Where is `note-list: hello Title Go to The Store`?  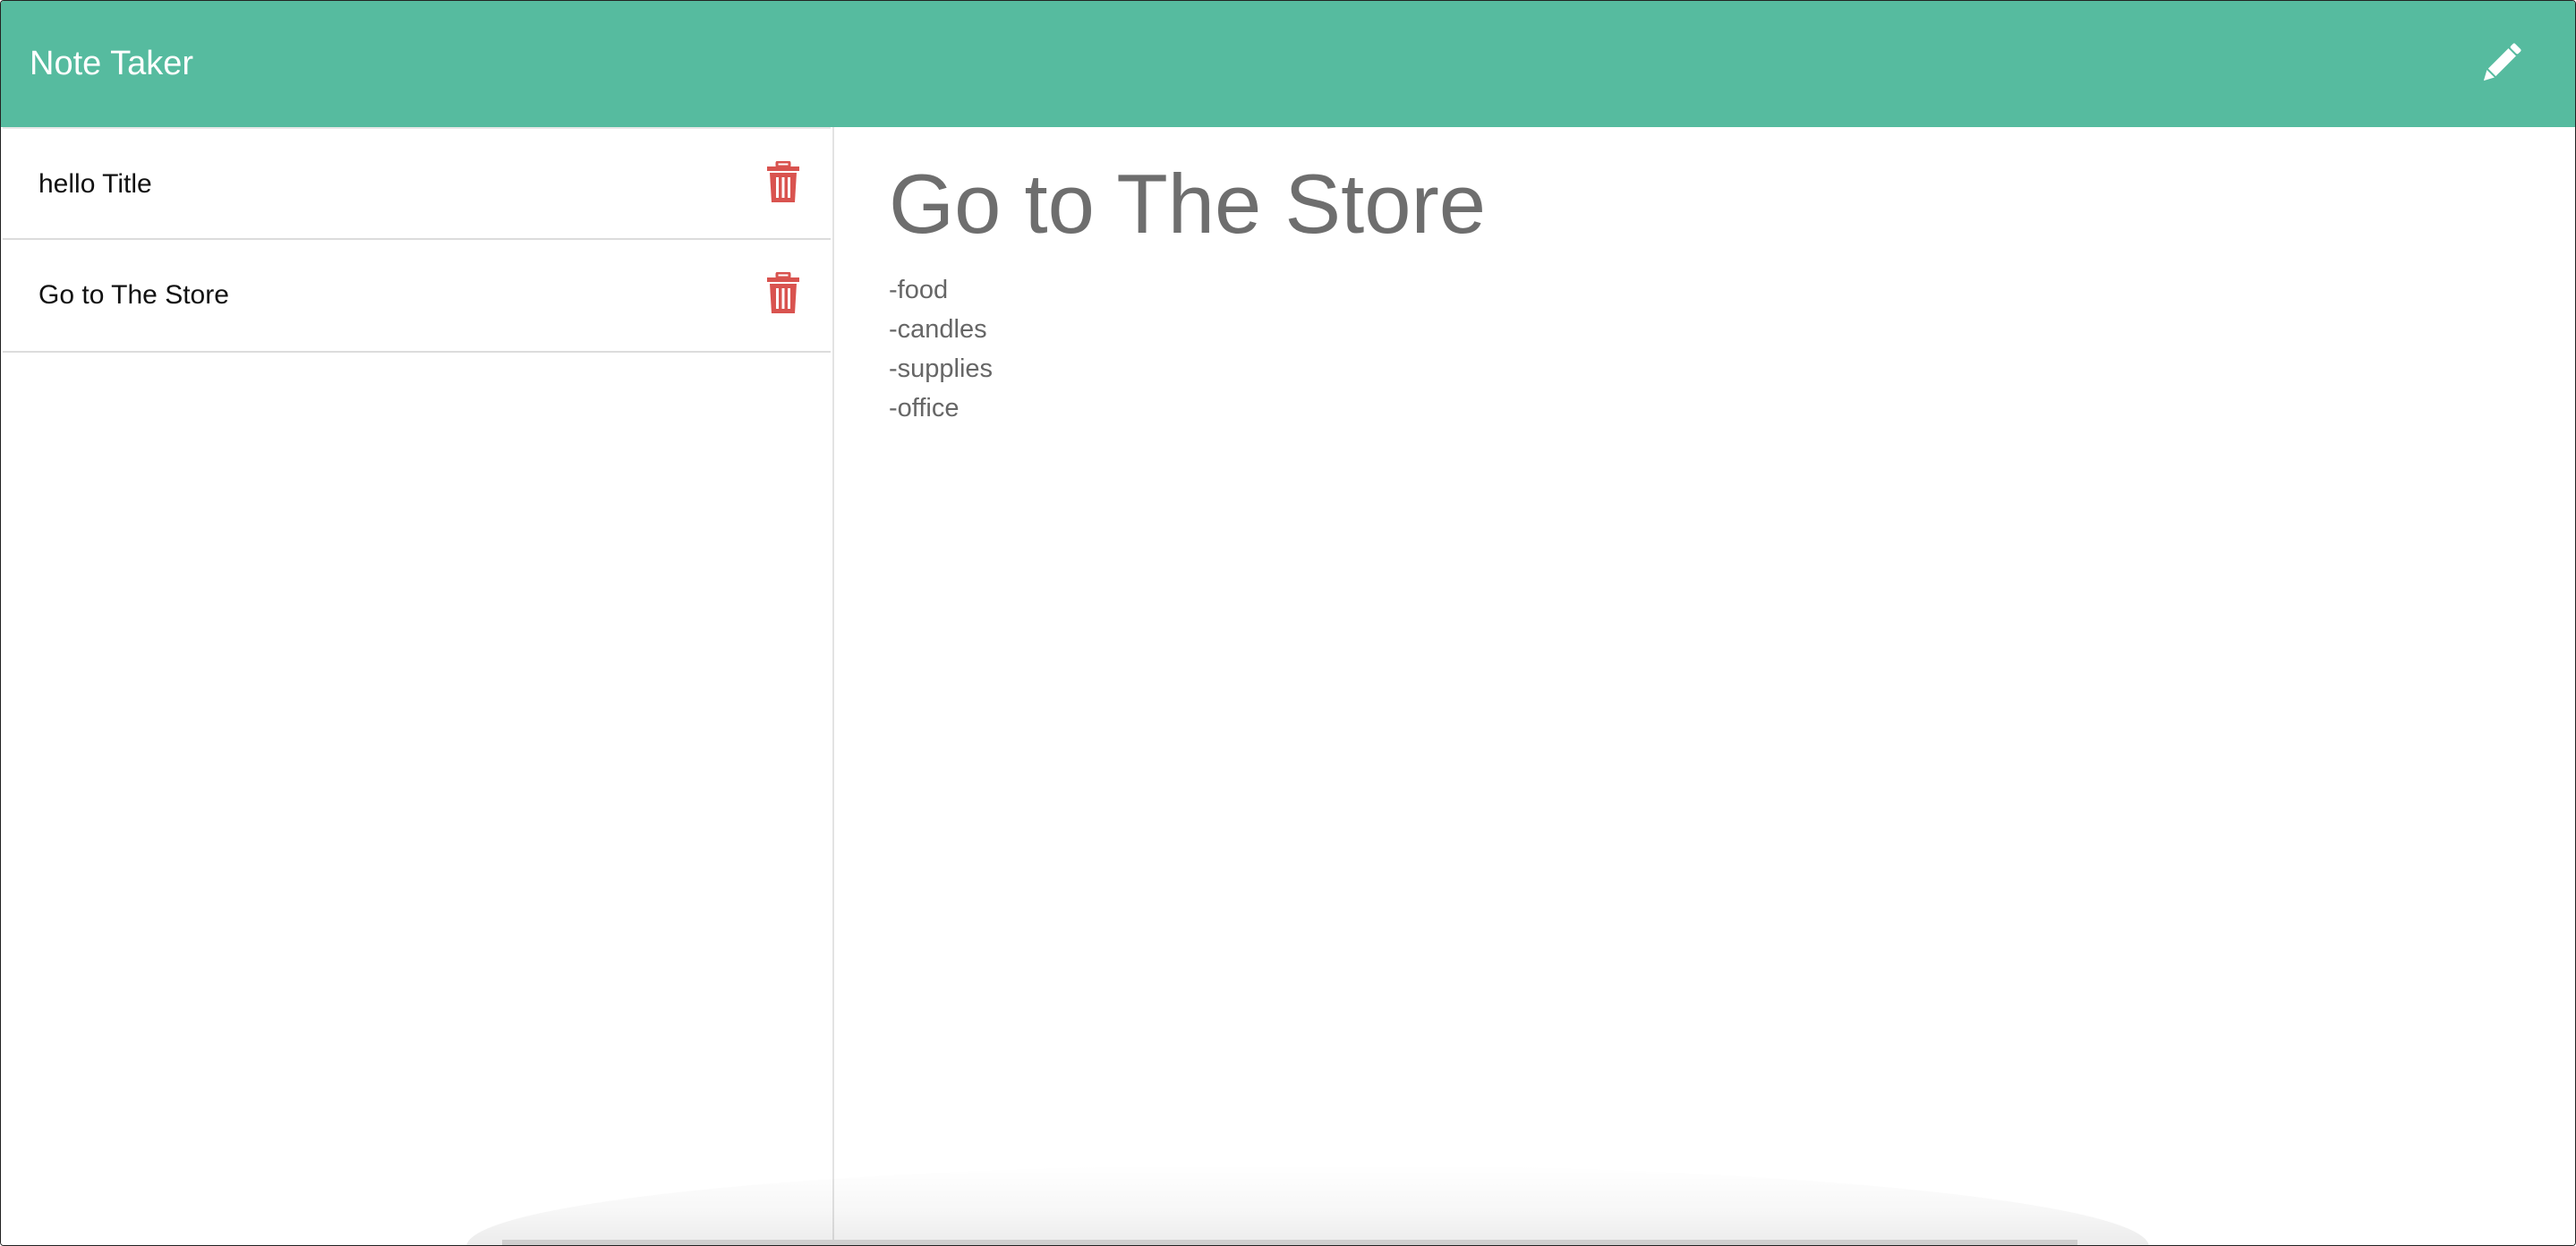 note-list: hello Title Go to The Store is located at coordinates (416, 240).